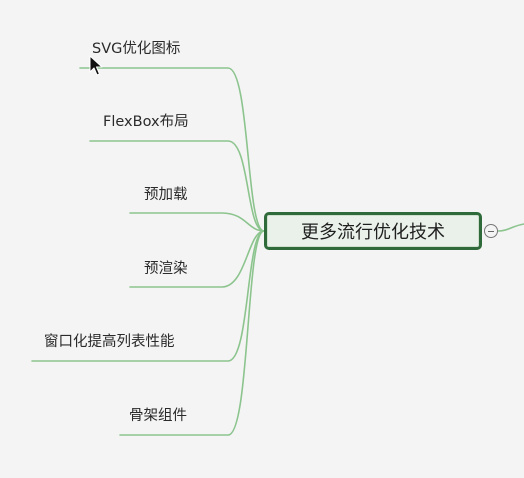  What do you see at coordinates (146, 122) in the screenshot?
I see `branch-node-flexbox: FlexBox布局` at bounding box center [146, 122].